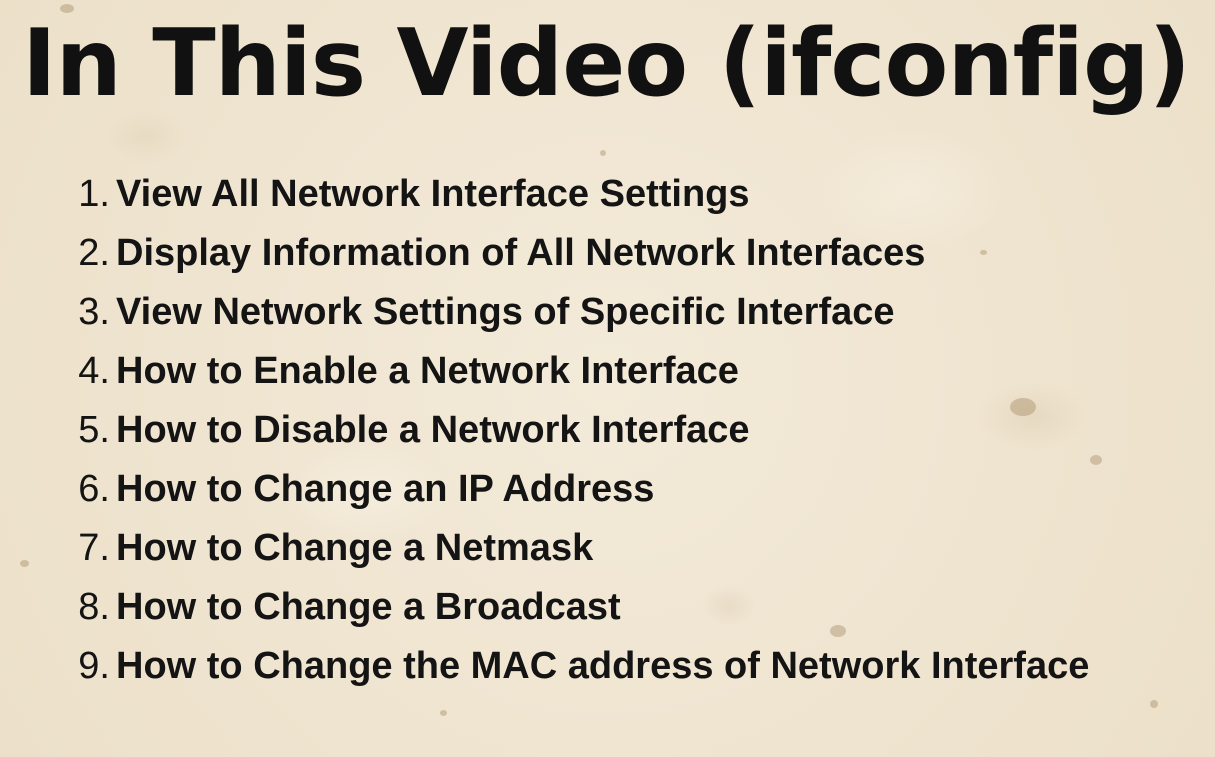 The image size is (1215, 757). Describe the element at coordinates (94, 607) in the screenshot. I see `list-item-number: 8.` at that location.